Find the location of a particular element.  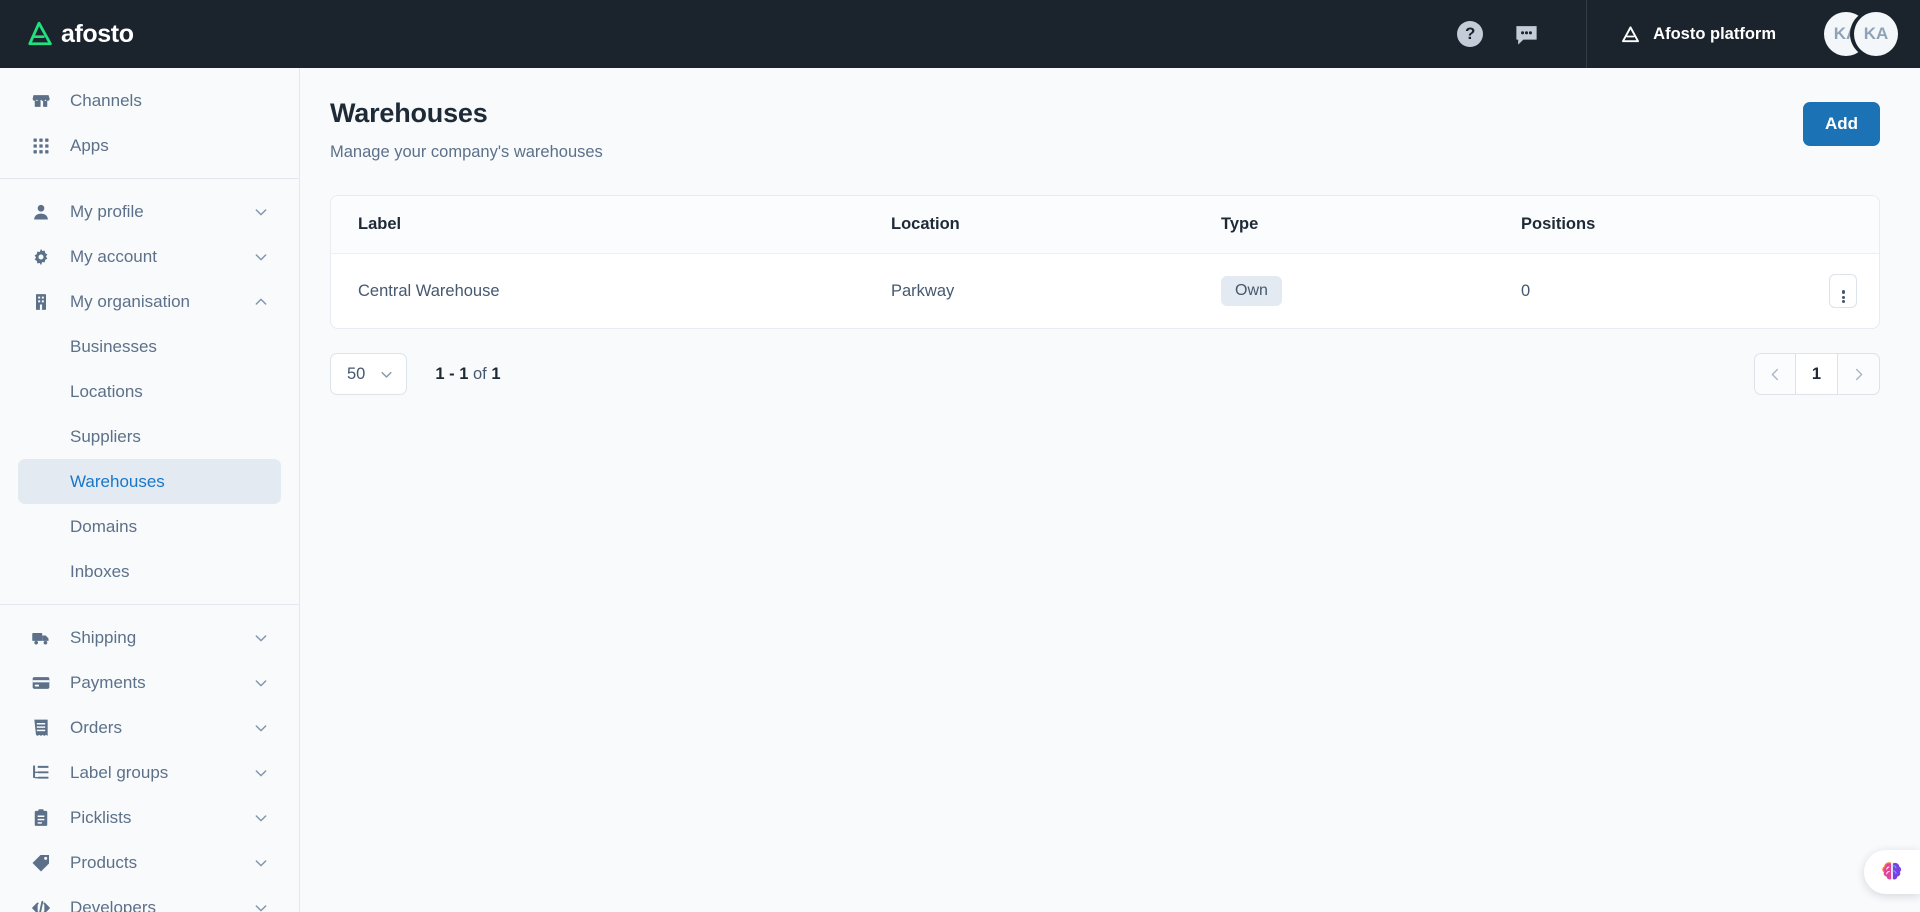

avatar-group: KA KA is located at coordinates (1872, 34).